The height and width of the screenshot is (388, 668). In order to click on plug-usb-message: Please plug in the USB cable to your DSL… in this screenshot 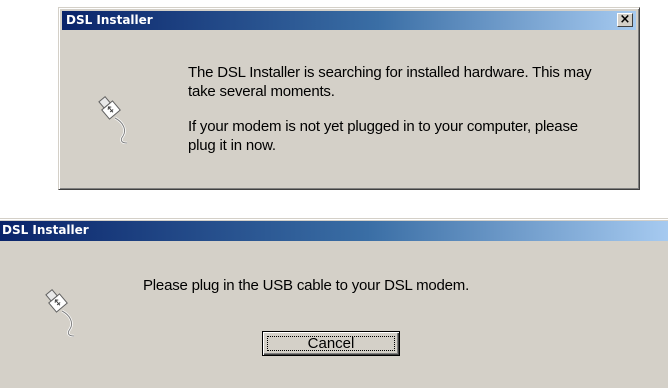, I will do `click(306, 285)`.